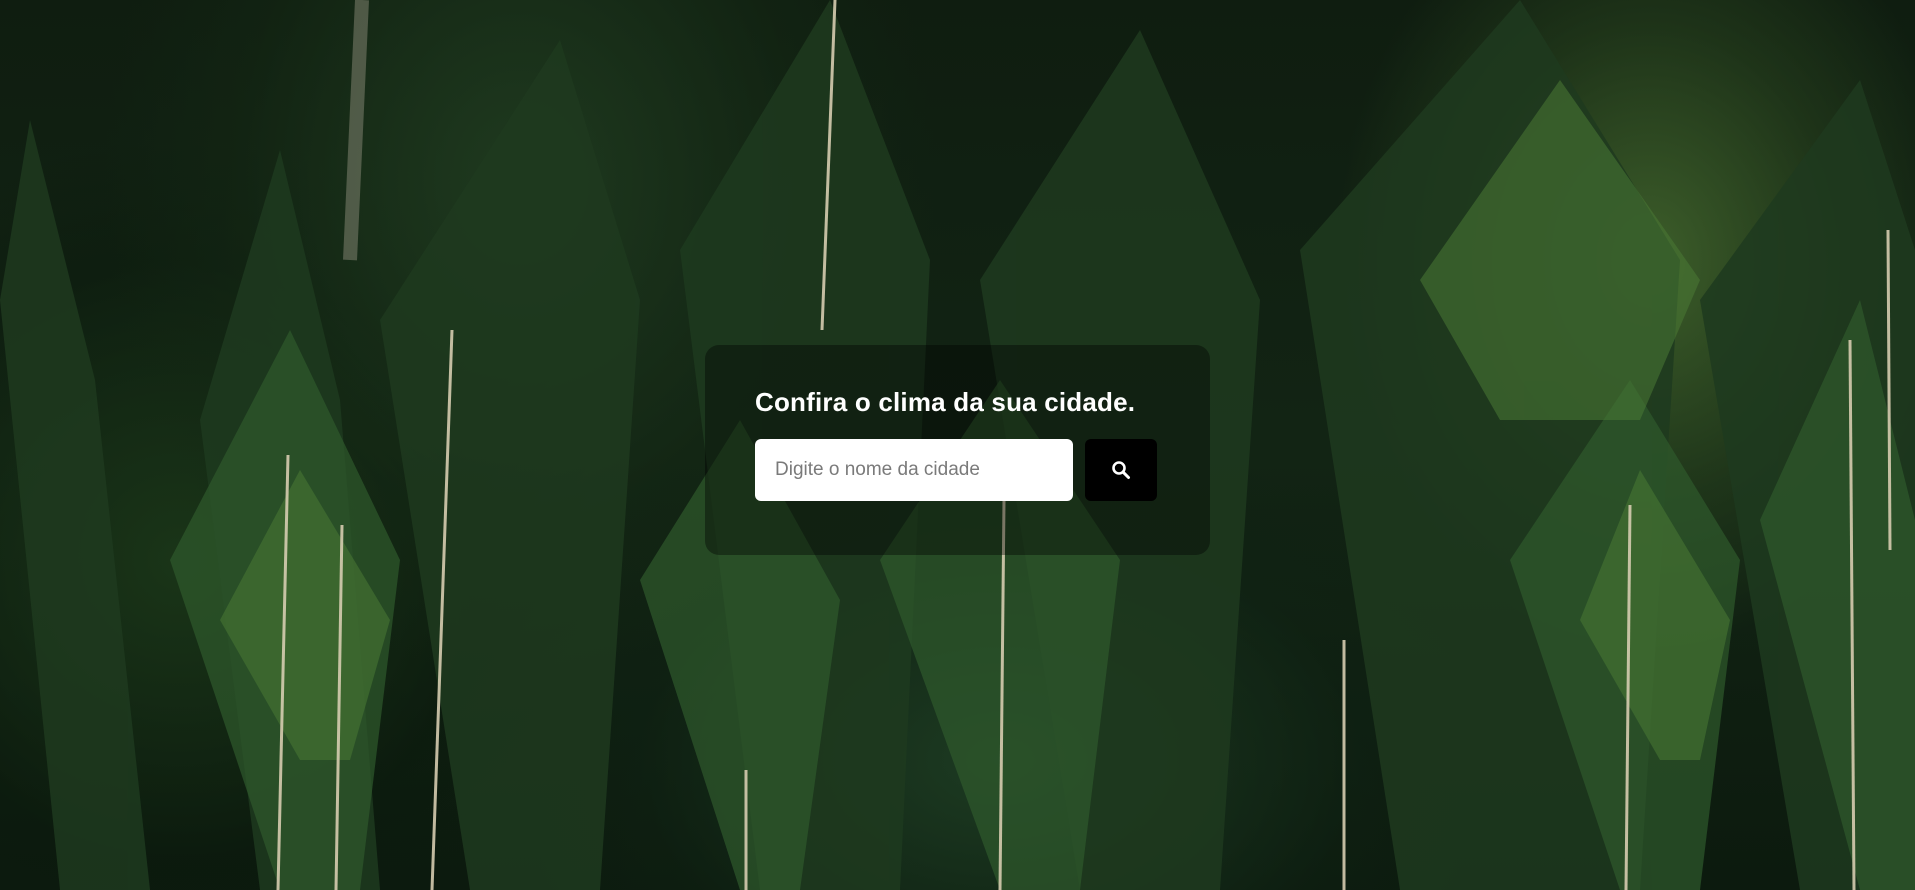  Describe the element at coordinates (945, 402) in the screenshot. I see `page-title: Confira o clima da sua cidade.` at that location.